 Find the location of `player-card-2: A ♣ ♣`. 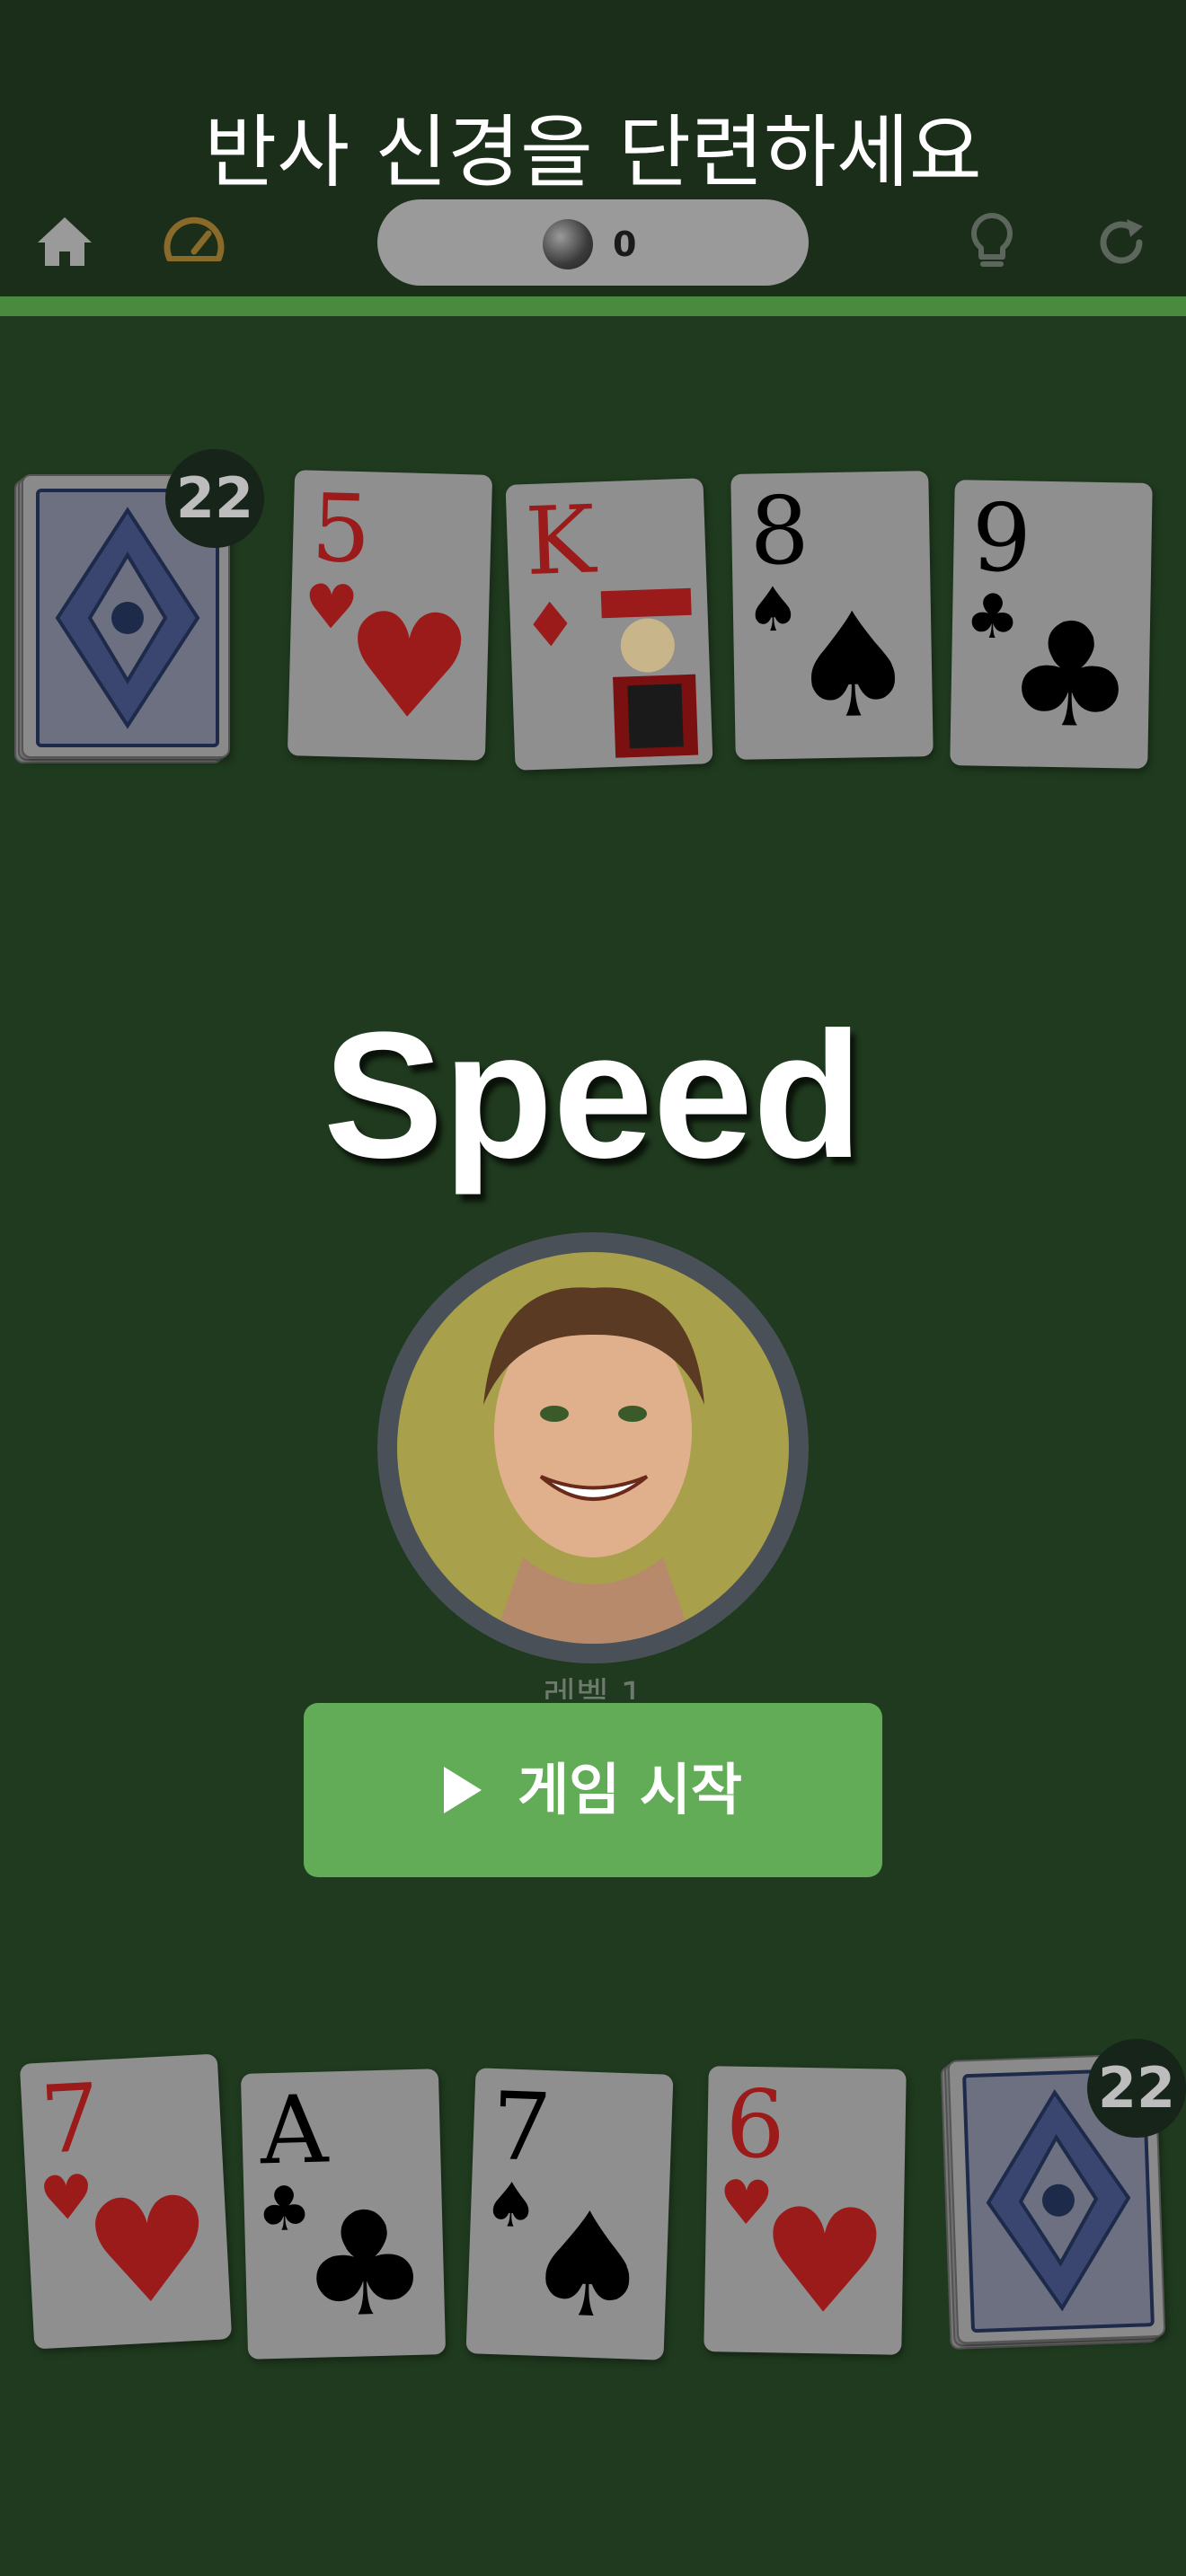

player-card-2: A ♣ ♣ is located at coordinates (343, 2214).